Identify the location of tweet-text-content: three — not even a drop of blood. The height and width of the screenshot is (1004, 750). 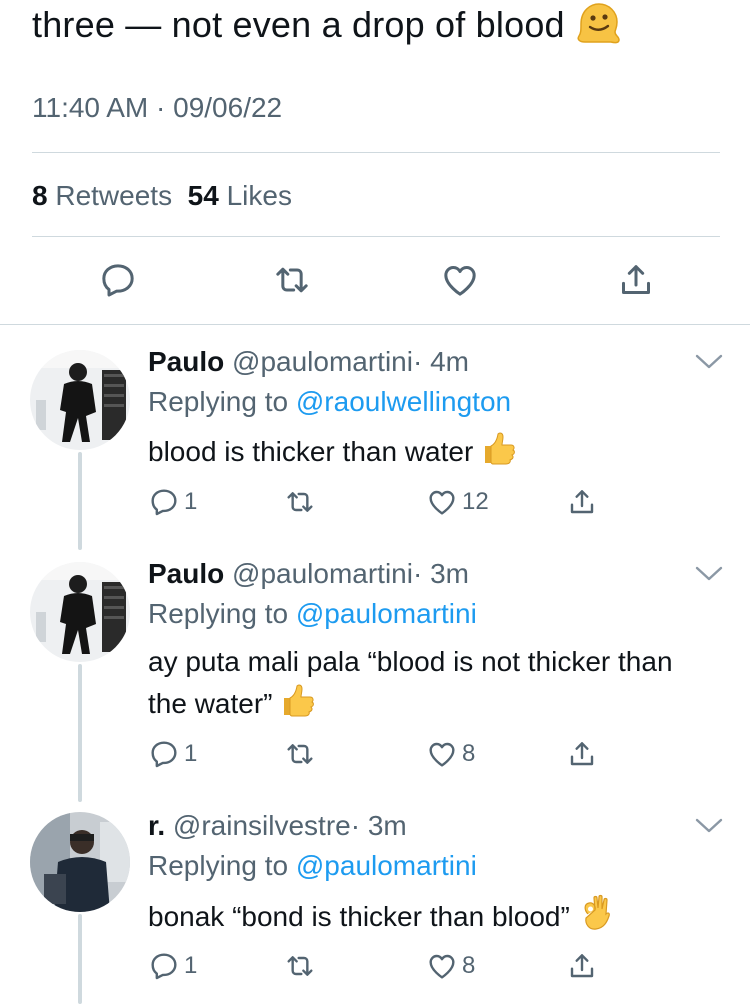
(298, 25).